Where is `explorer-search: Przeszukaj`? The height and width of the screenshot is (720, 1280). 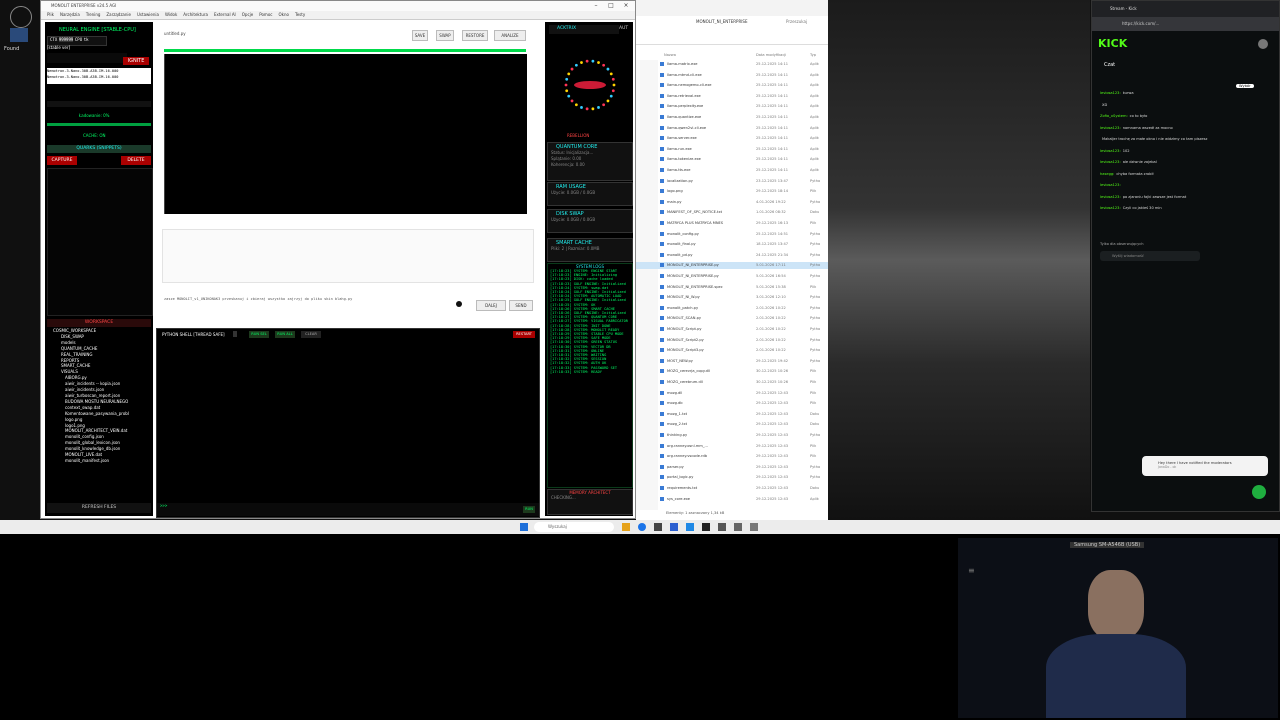 explorer-search: Przeszukaj is located at coordinates (796, 21).